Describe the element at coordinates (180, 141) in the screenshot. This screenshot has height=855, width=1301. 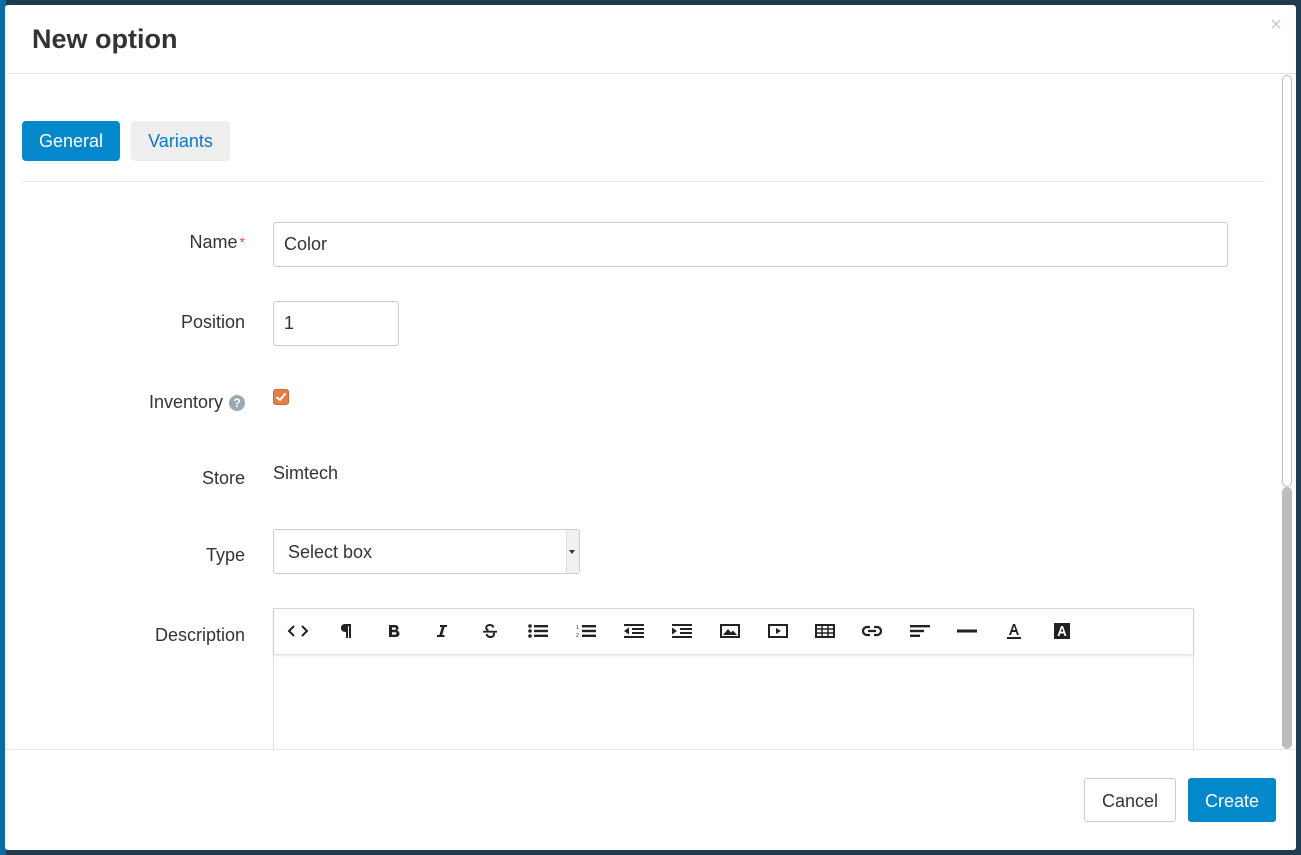
I see `tab-variants: Variants` at that location.